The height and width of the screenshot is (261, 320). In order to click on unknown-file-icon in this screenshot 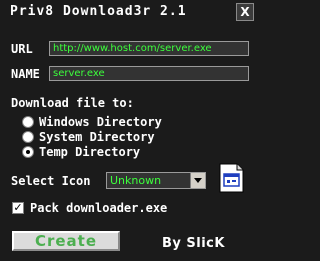, I will do `click(231, 178)`.